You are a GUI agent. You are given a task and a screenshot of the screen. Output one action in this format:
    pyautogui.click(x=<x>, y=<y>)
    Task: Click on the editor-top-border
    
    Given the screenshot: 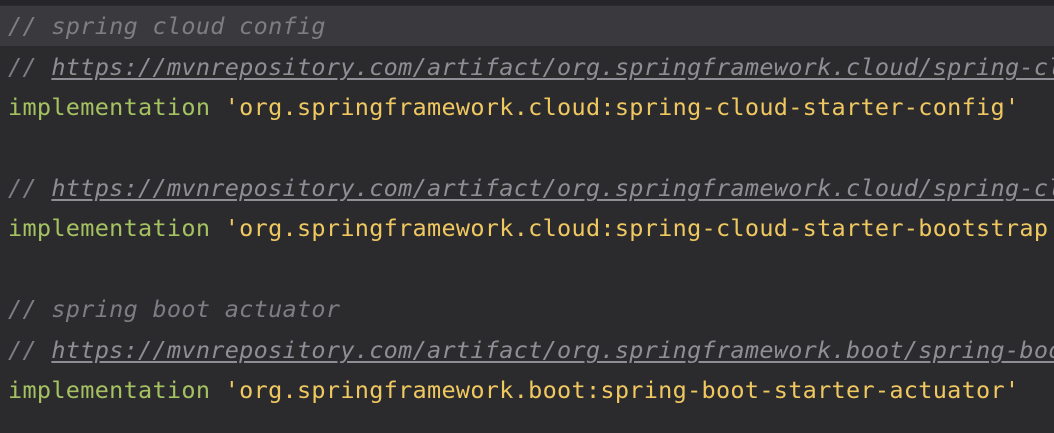 What is the action you would take?
    pyautogui.click(x=527, y=2)
    